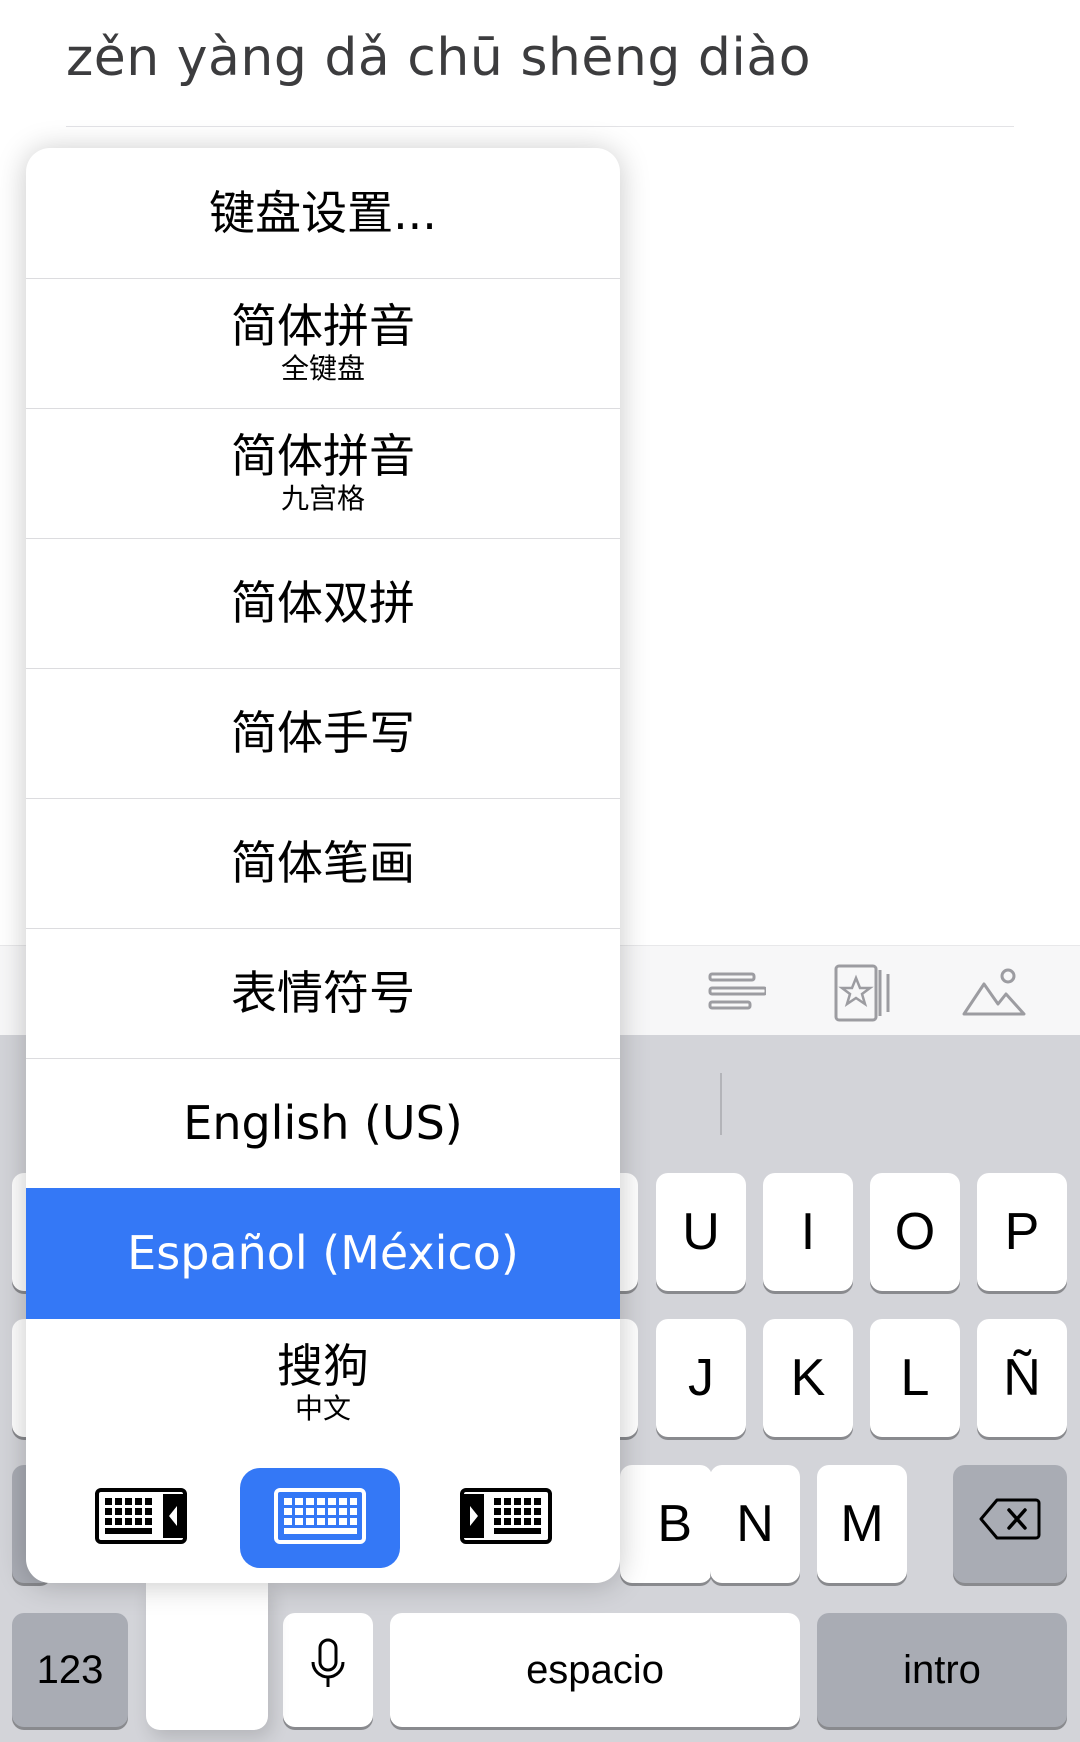 Image resolution: width=1080 pixels, height=1742 pixels. I want to click on microphone-icon, so click(328, 1670).